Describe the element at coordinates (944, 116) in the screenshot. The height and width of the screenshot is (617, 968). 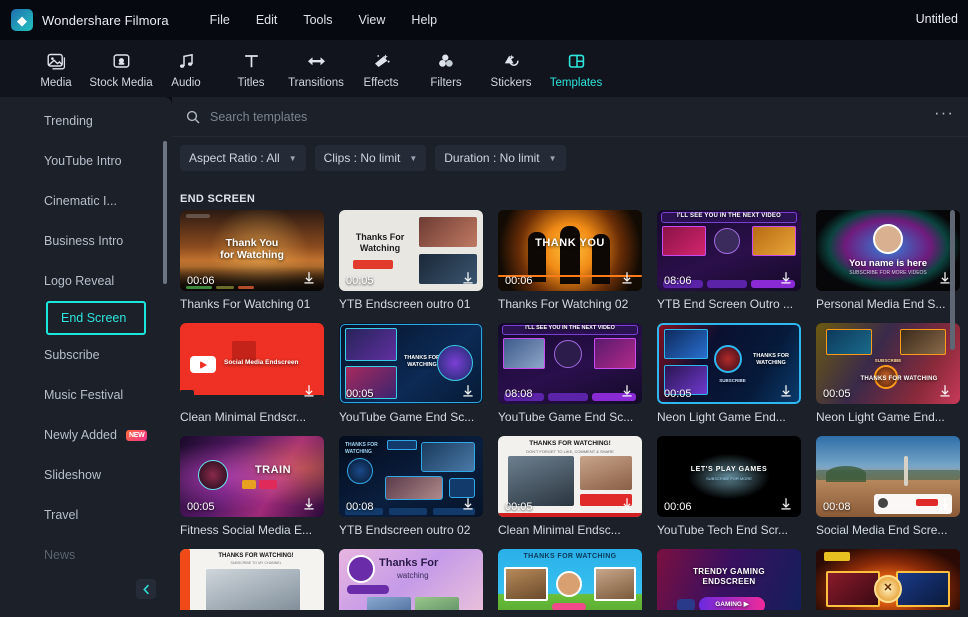
I see `more-options-icon: ···` at that location.